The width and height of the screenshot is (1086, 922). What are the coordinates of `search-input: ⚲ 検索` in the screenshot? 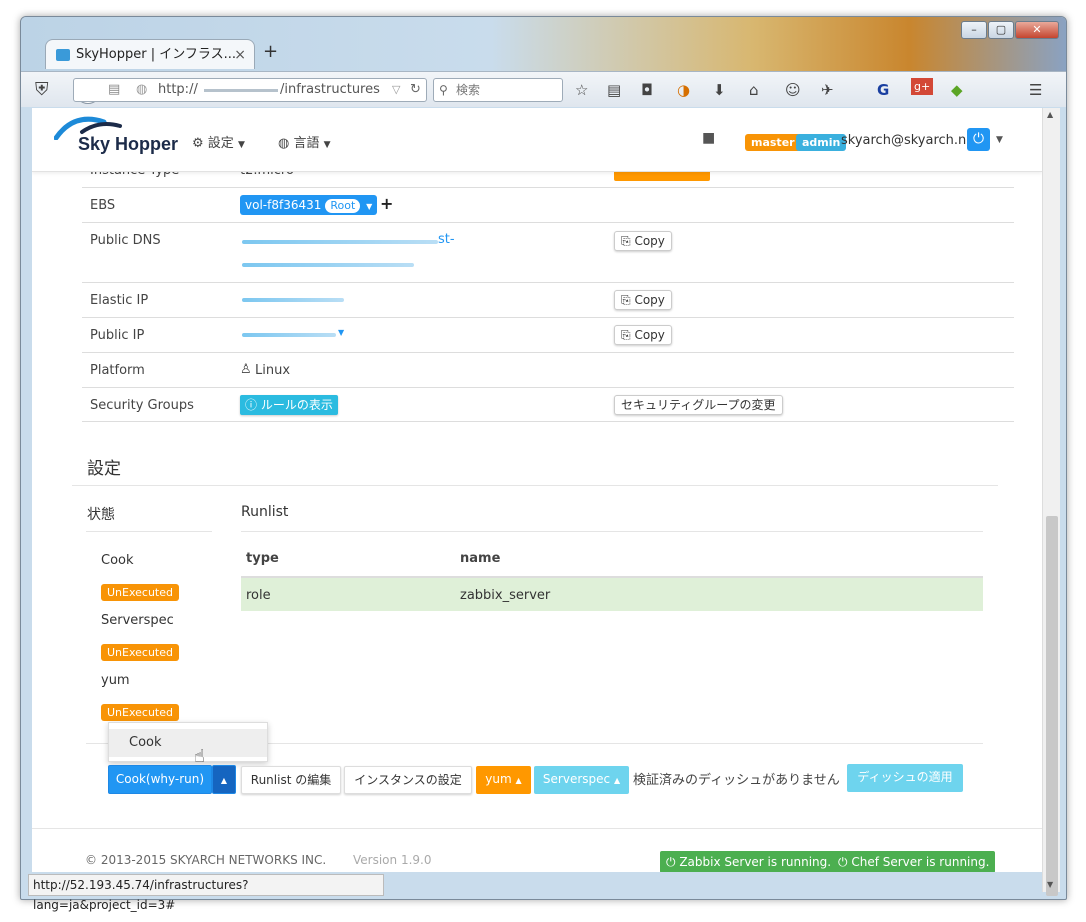 It's located at (498, 90).